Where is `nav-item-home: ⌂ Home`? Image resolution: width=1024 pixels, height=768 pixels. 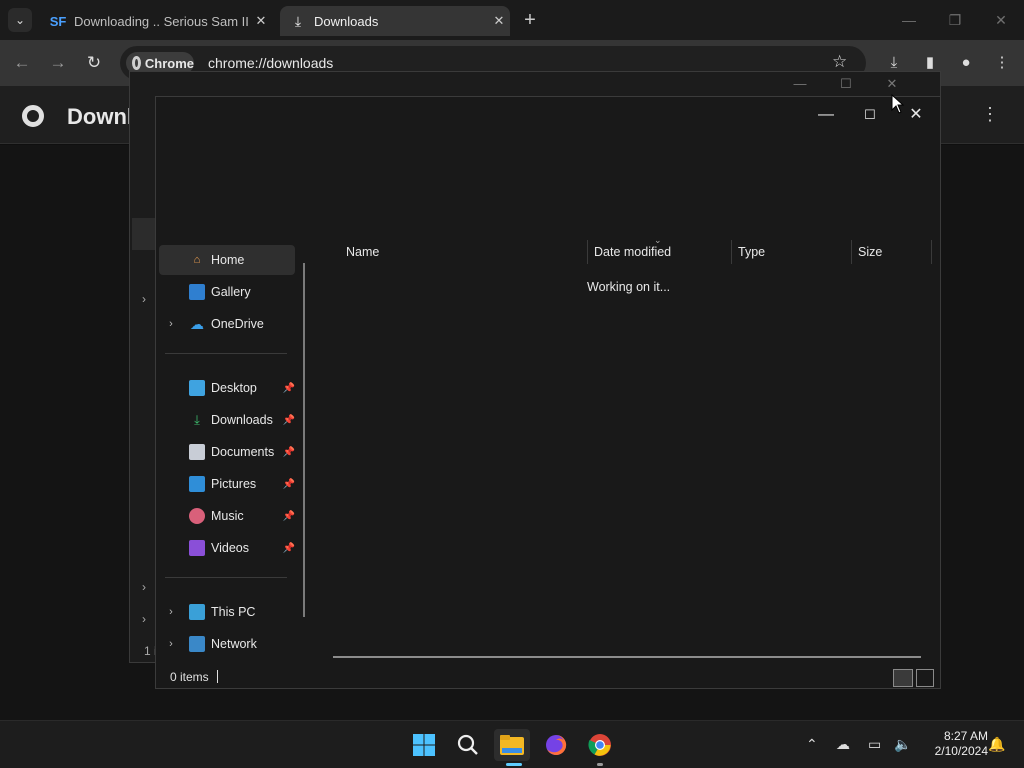
nav-item-home: ⌂ Home is located at coordinates (227, 260).